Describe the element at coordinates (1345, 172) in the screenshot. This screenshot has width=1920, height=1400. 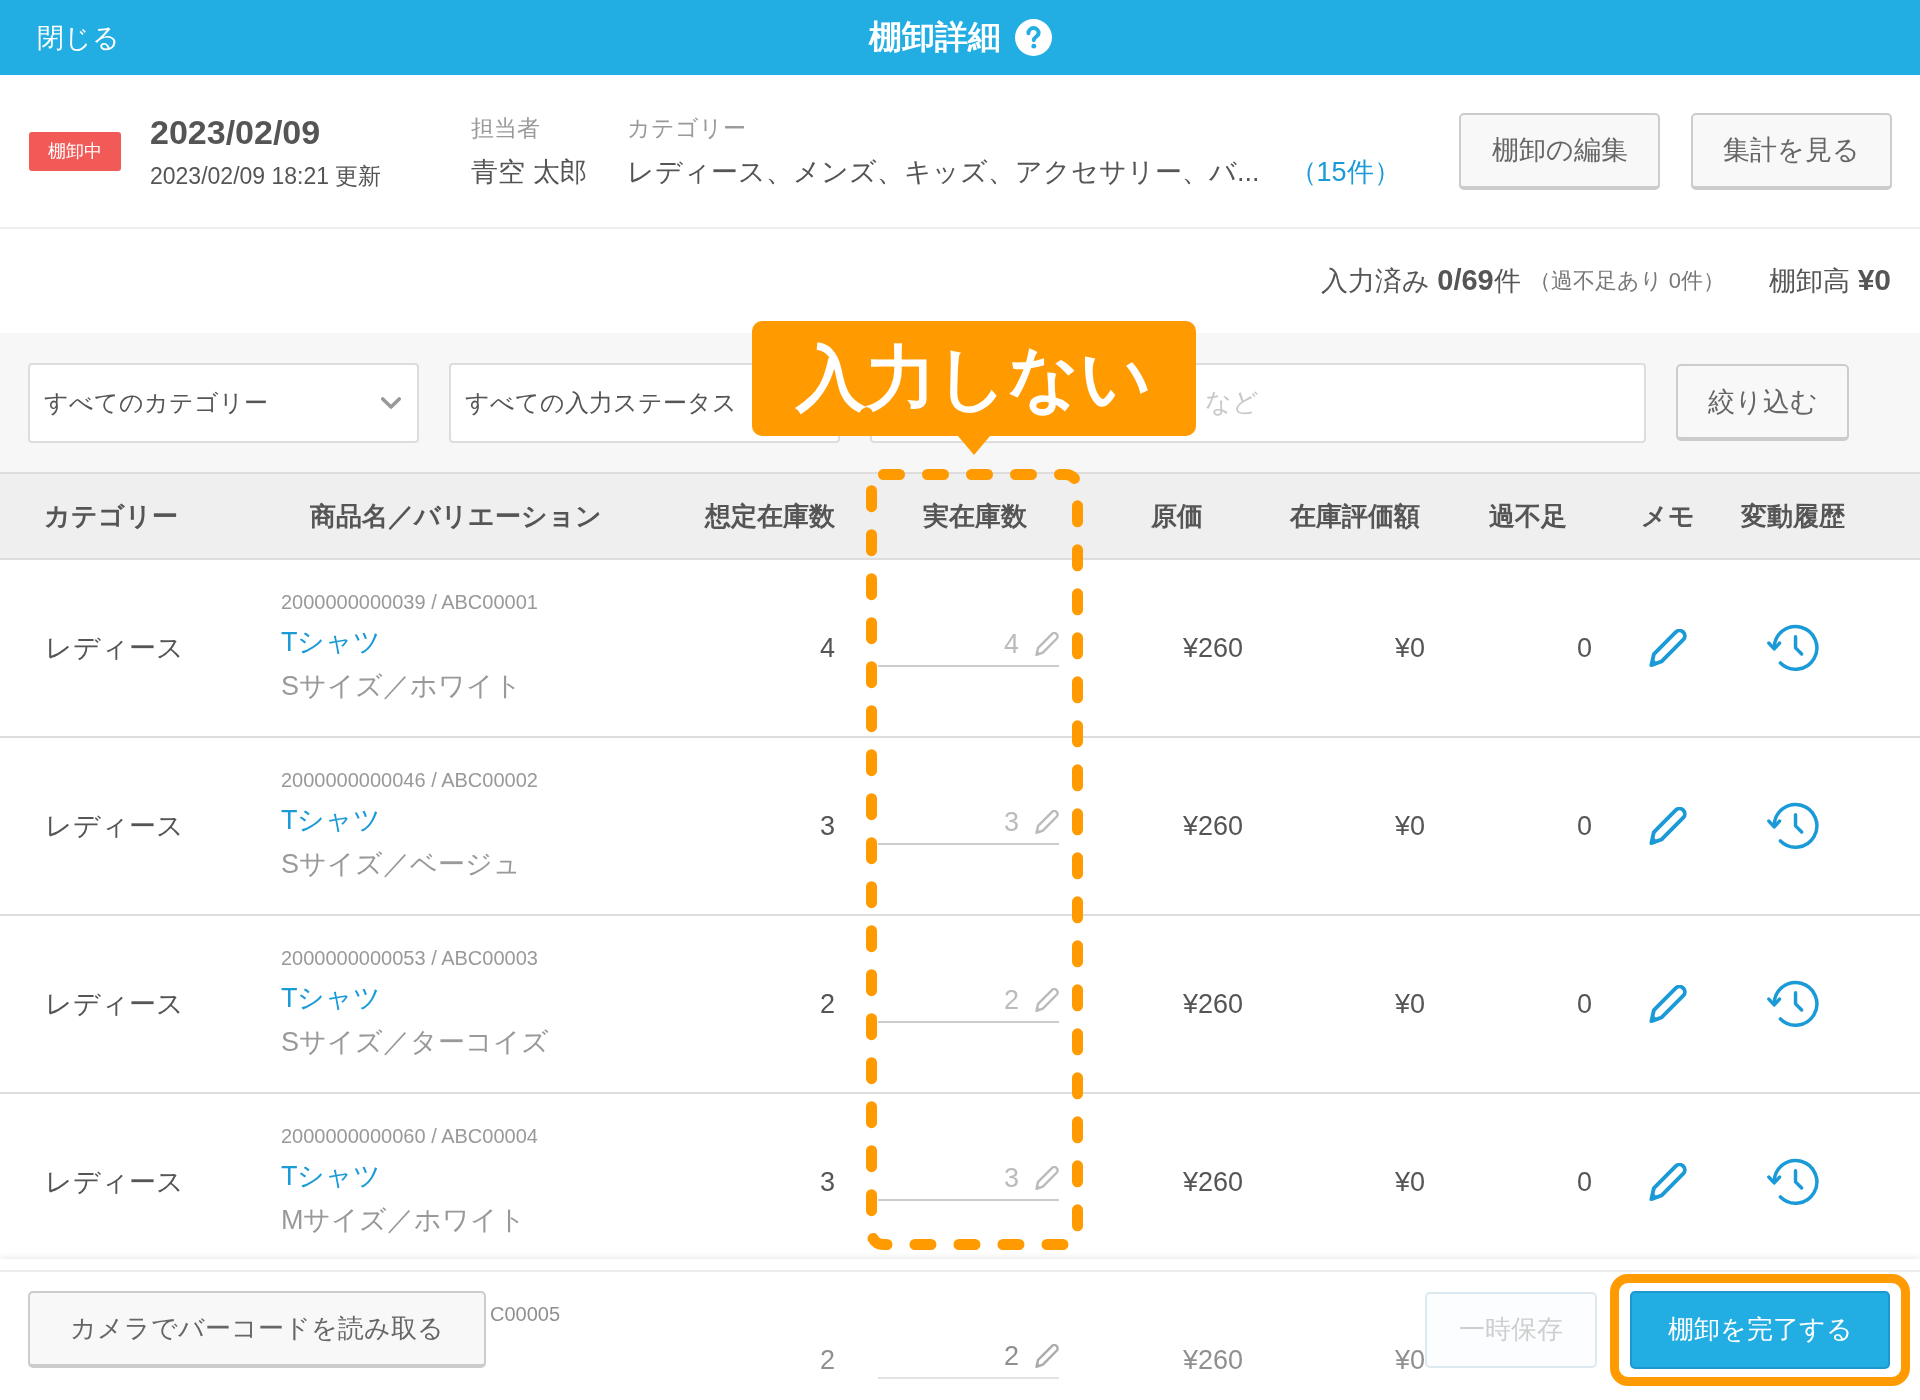
I see `category-count-link: （15件）` at that location.